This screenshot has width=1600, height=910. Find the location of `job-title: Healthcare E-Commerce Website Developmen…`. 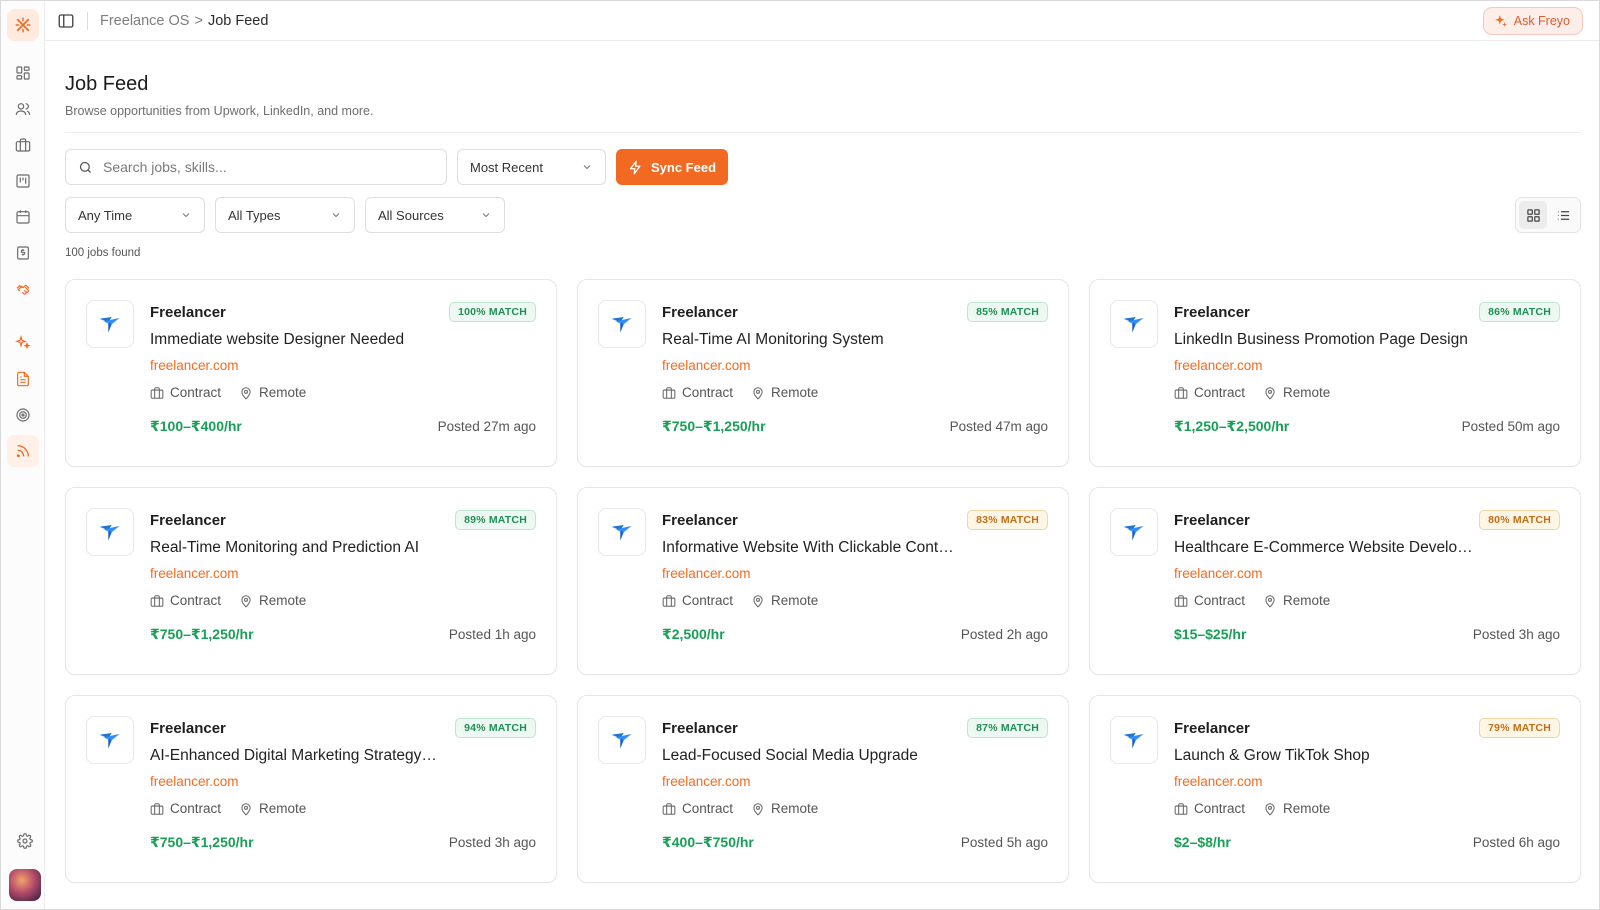

job-title: Healthcare E-Commerce Website Developmen… is located at coordinates (1324, 548).